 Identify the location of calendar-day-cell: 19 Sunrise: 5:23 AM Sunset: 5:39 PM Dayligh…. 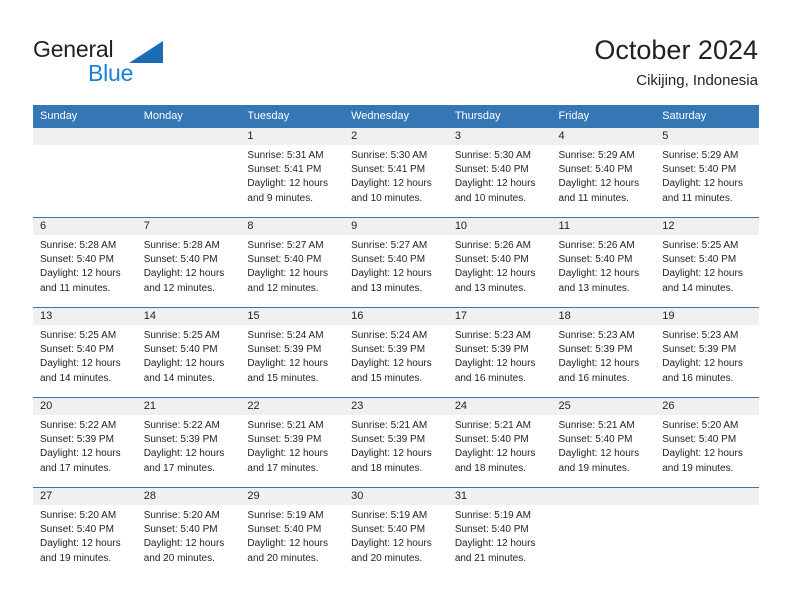
(707, 352).